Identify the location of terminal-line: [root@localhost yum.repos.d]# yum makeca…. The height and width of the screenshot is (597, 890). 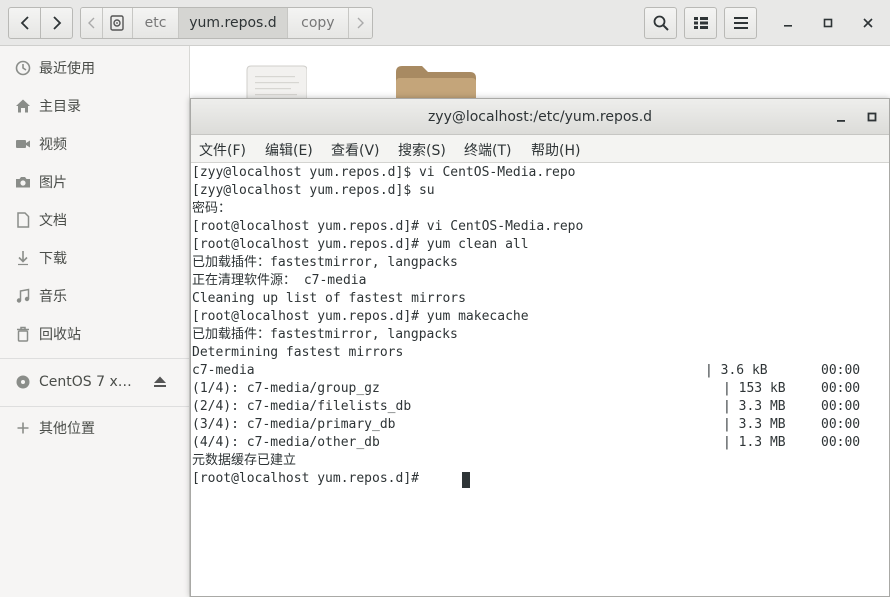
(360, 316).